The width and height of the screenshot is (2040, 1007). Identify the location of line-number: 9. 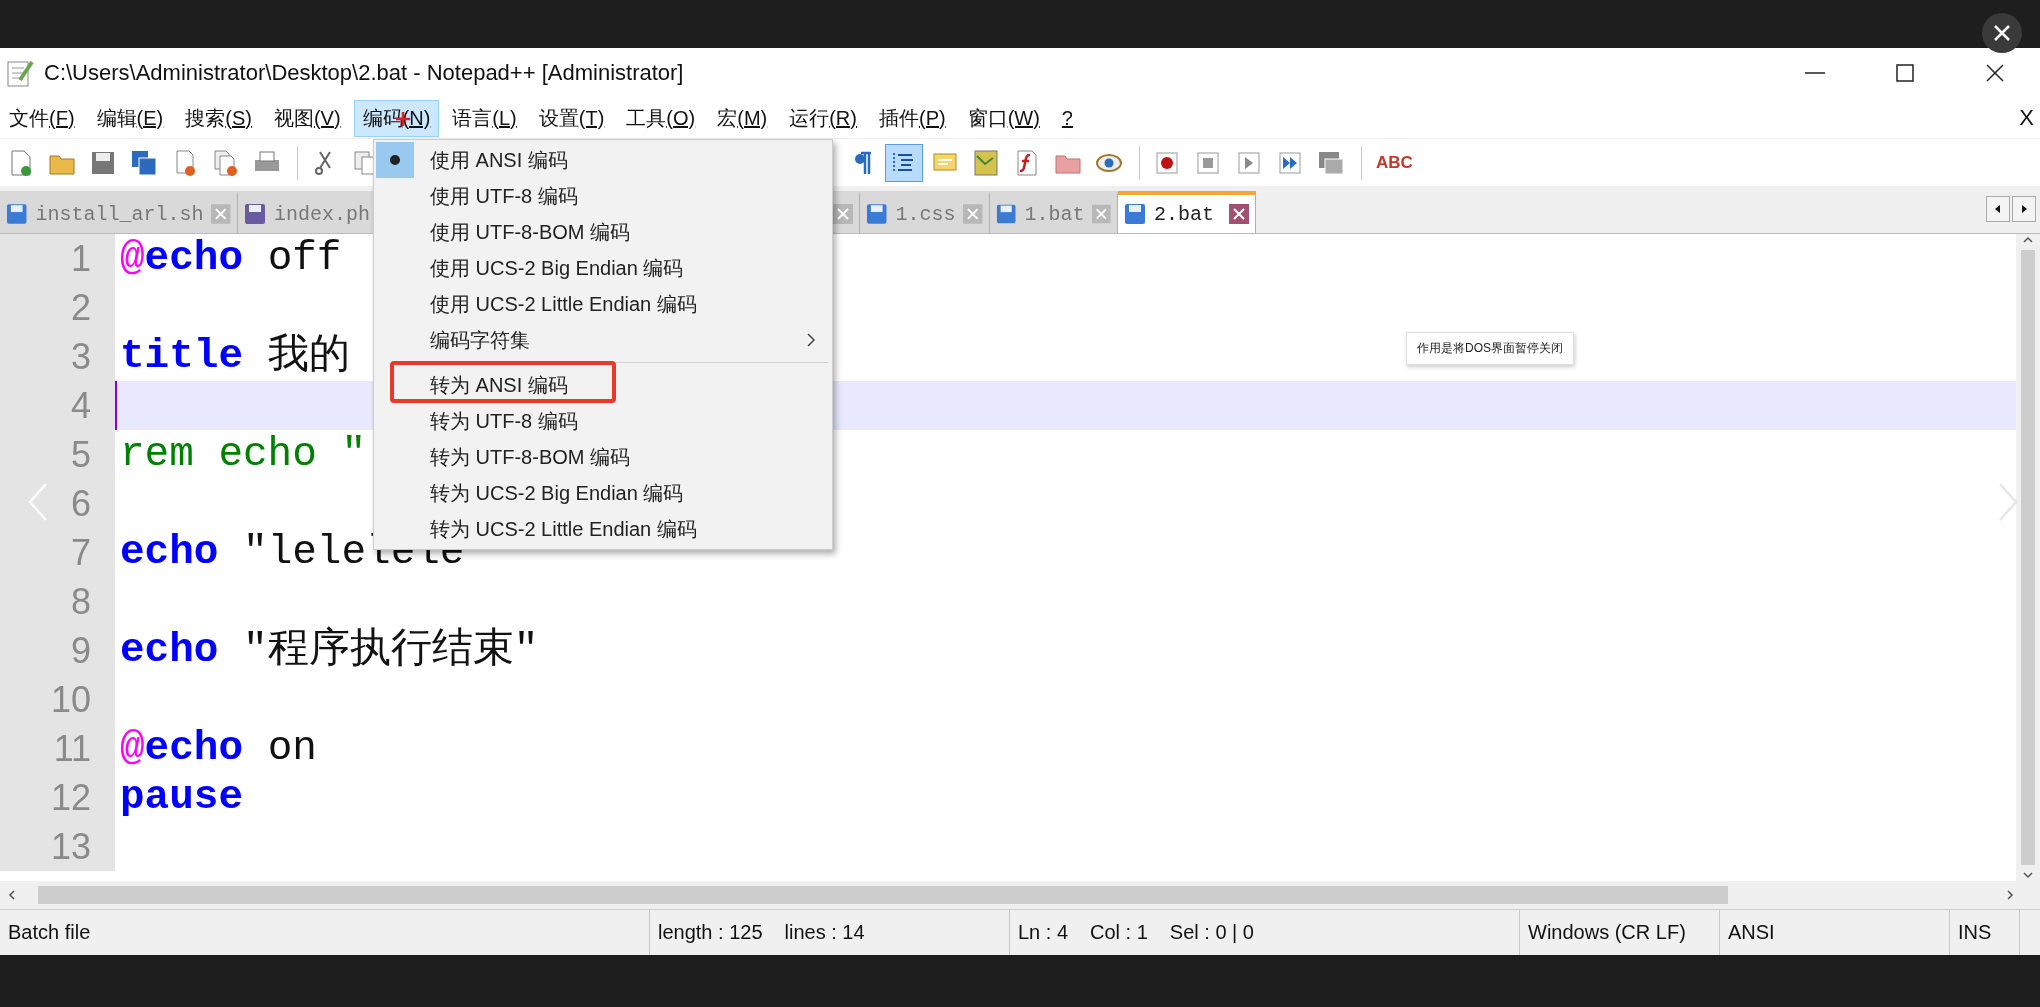
(57, 650).